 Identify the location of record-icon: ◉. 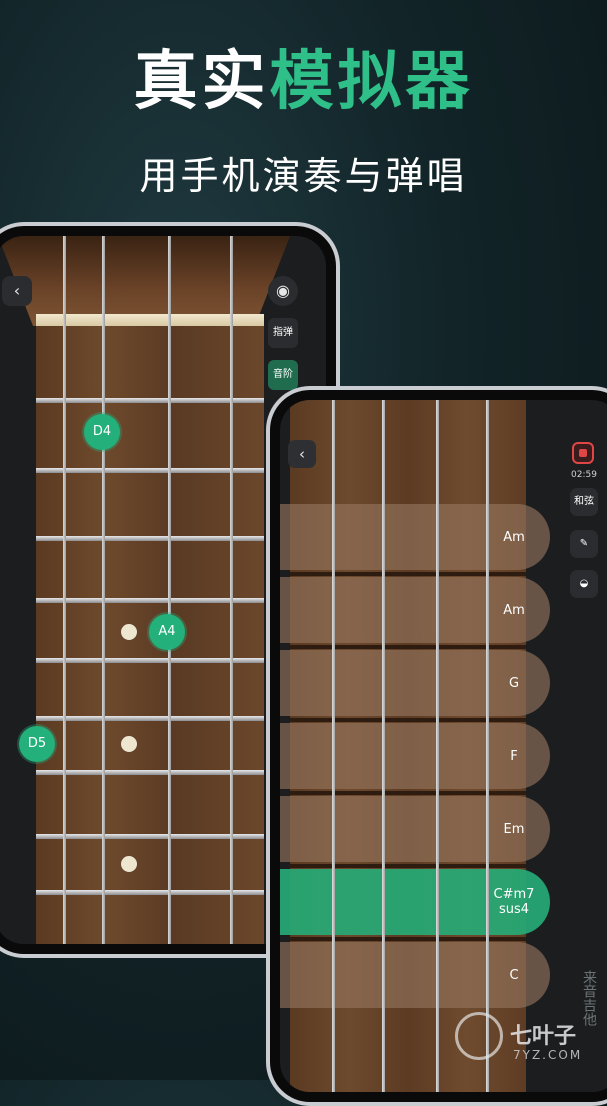
(283, 290).